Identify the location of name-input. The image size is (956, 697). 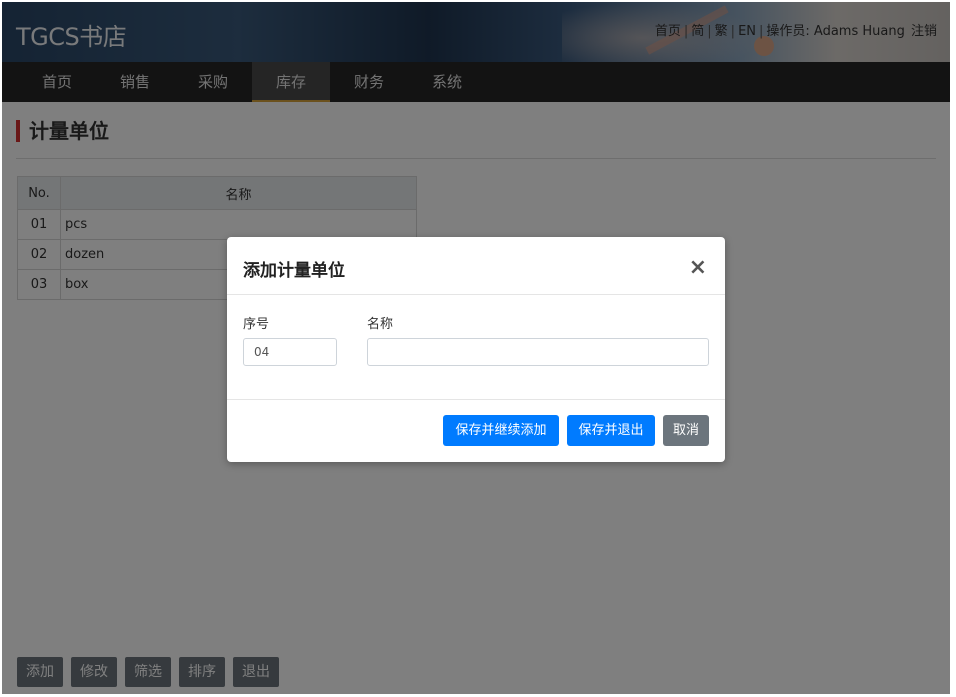
(538, 352).